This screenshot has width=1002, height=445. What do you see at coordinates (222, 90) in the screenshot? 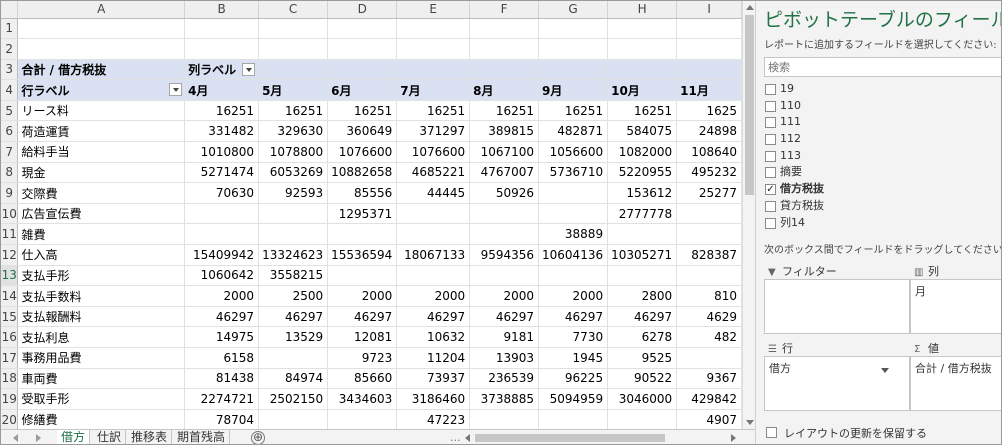
I see `value-cell: 4月` at bounding box center [222, 90].